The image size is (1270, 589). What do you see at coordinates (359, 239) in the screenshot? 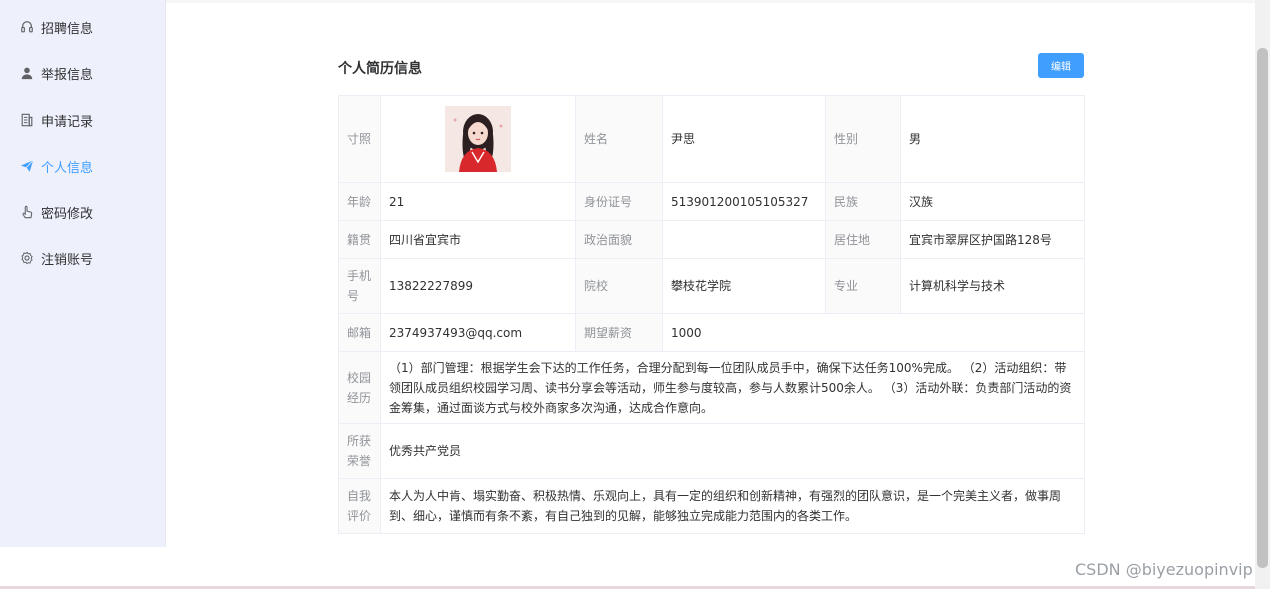
I see `origin-label: 籍贯` at bounding box center [359, 239].